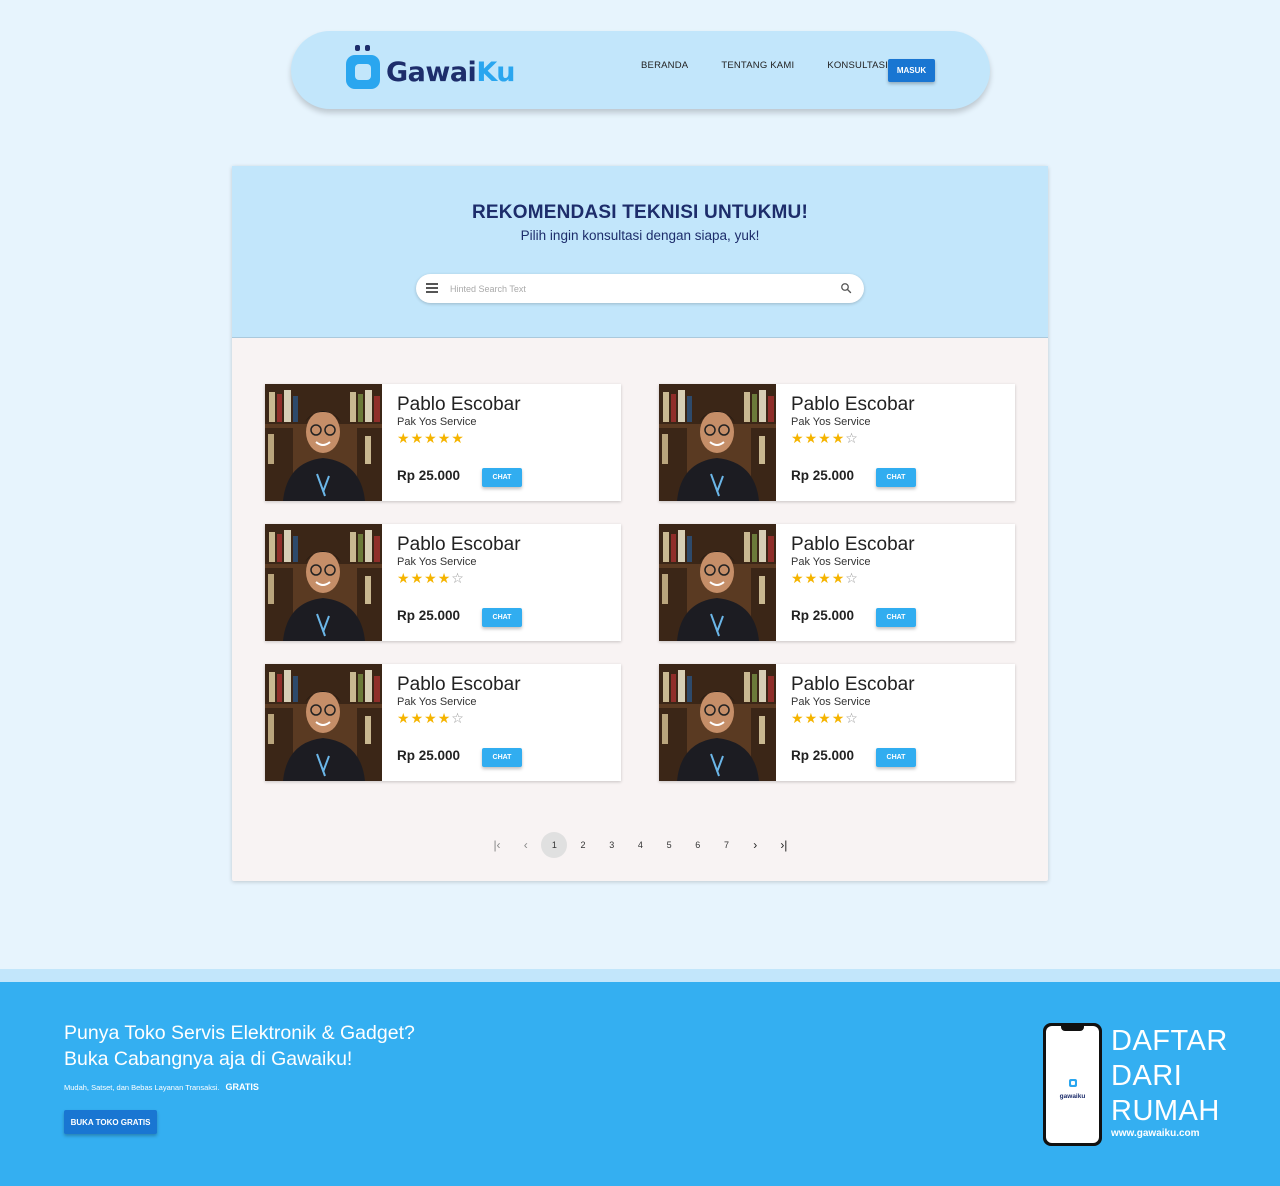 Image resolution: width=1280 pixels, height=1186 pixels. I want to click on open-store-button: BUKA TOKO GRATIS, so click(110, 1122).